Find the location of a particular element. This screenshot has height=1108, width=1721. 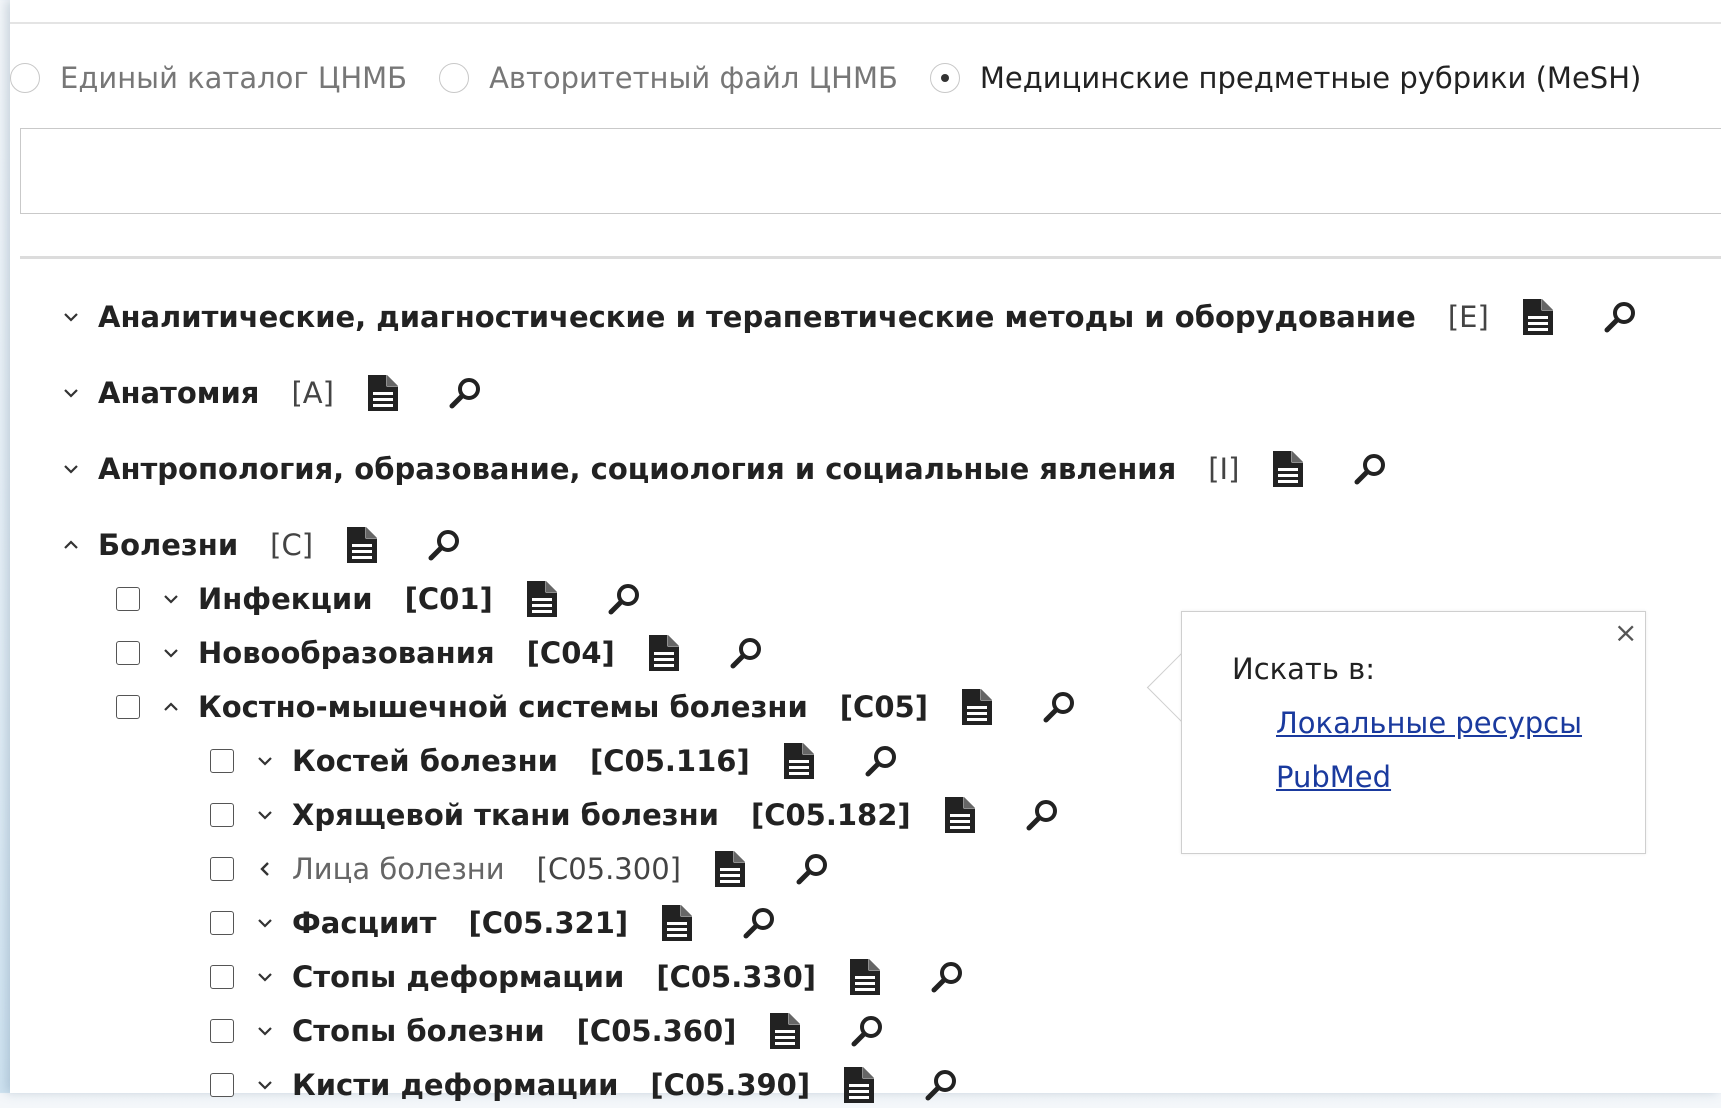

tree-node: Инфекции [C01] is located at coordinates (378, 599).